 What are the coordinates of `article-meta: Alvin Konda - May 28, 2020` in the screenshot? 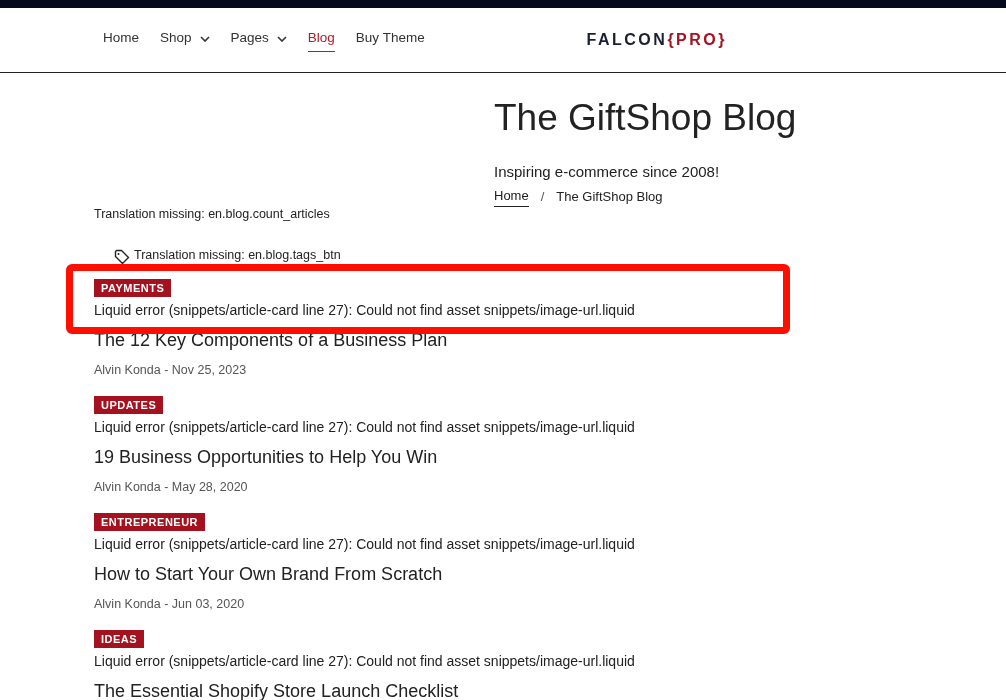 It's located at (171, 487).